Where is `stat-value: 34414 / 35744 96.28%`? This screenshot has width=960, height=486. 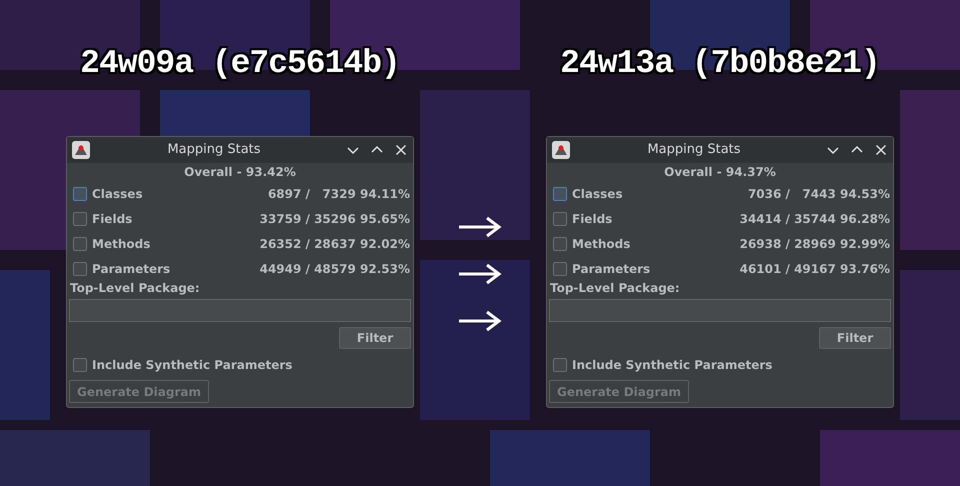
stat-value: 34414 / 35744 96.28% is located at coordinates (815, 219).